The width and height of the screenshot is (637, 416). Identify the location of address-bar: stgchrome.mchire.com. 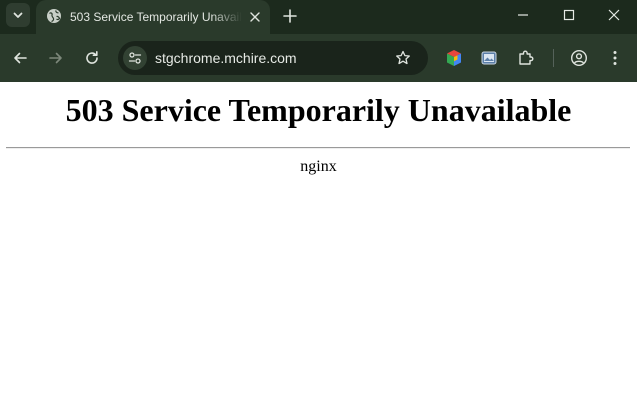
(273, 58).